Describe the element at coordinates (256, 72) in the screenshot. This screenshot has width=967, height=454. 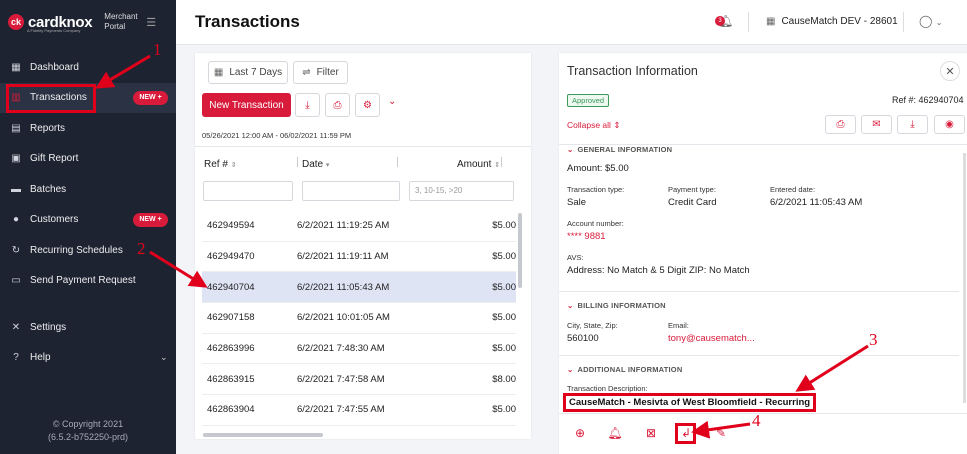
I see `date-range-label: Last 7 Days` at that location.